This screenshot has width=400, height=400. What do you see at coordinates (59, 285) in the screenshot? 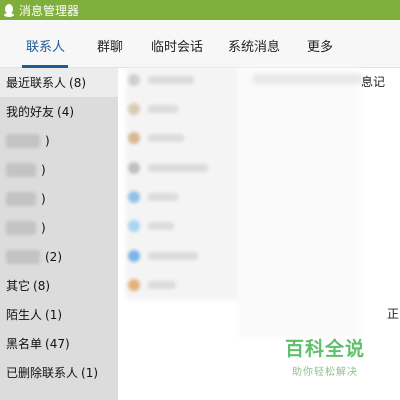
I see `sidebar-item-other: 其它 (8)` at bounding box center [59, 285].